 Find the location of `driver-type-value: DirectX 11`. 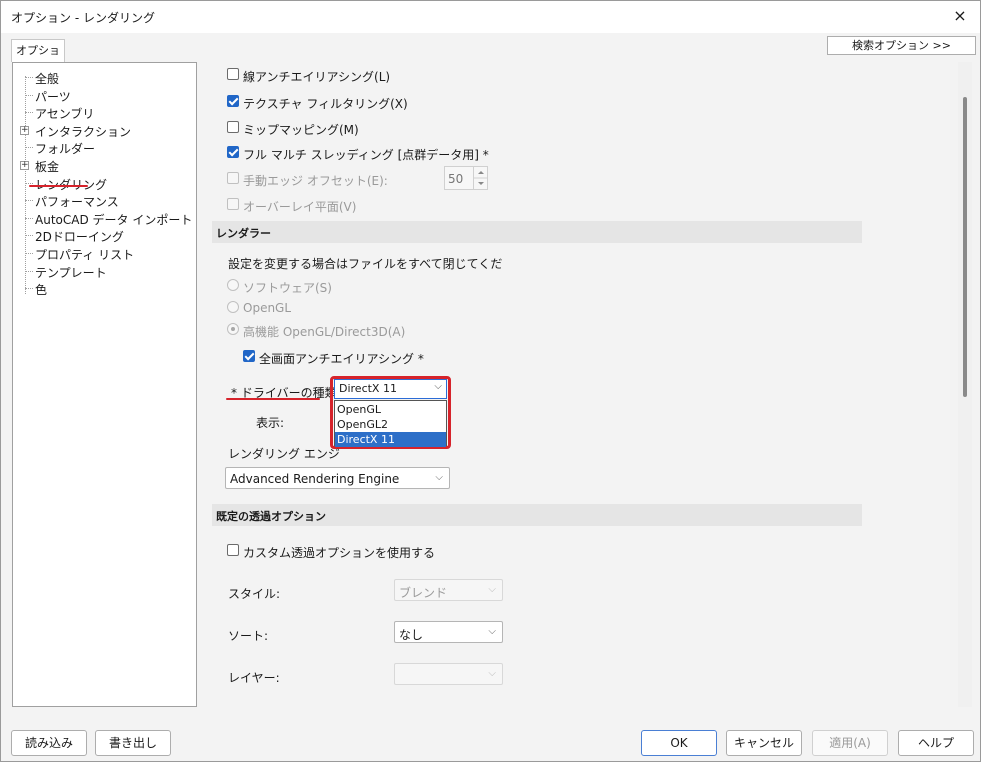

driver-type-value: DirectX 11 is located at coordinates (368, 388).